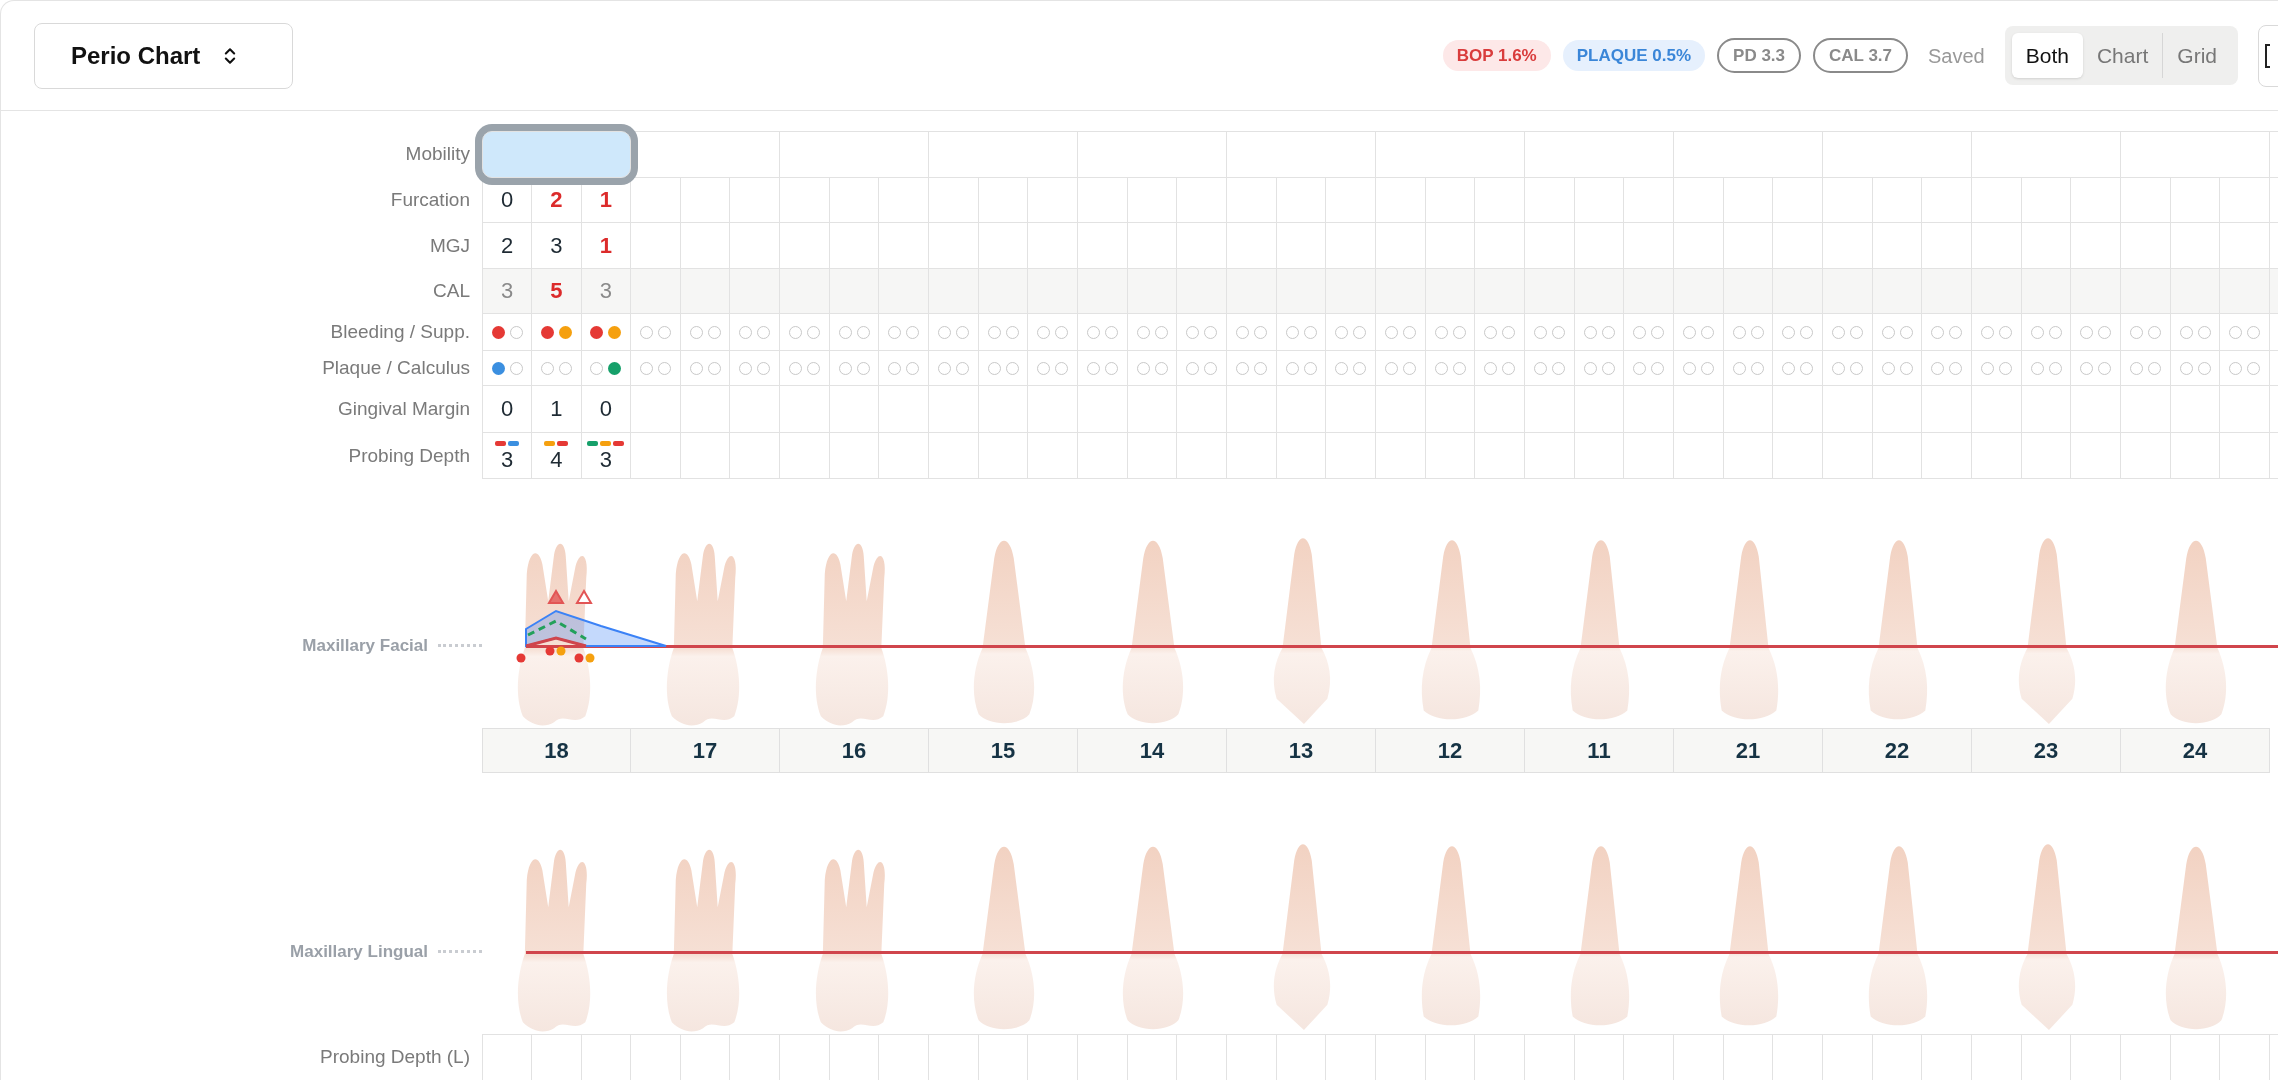 This screenshot has width=2278, height=1080. Describe the element at coordinates (163, 55) in the screenshot. I see `title-dropdown: Perio Chart` at that location.